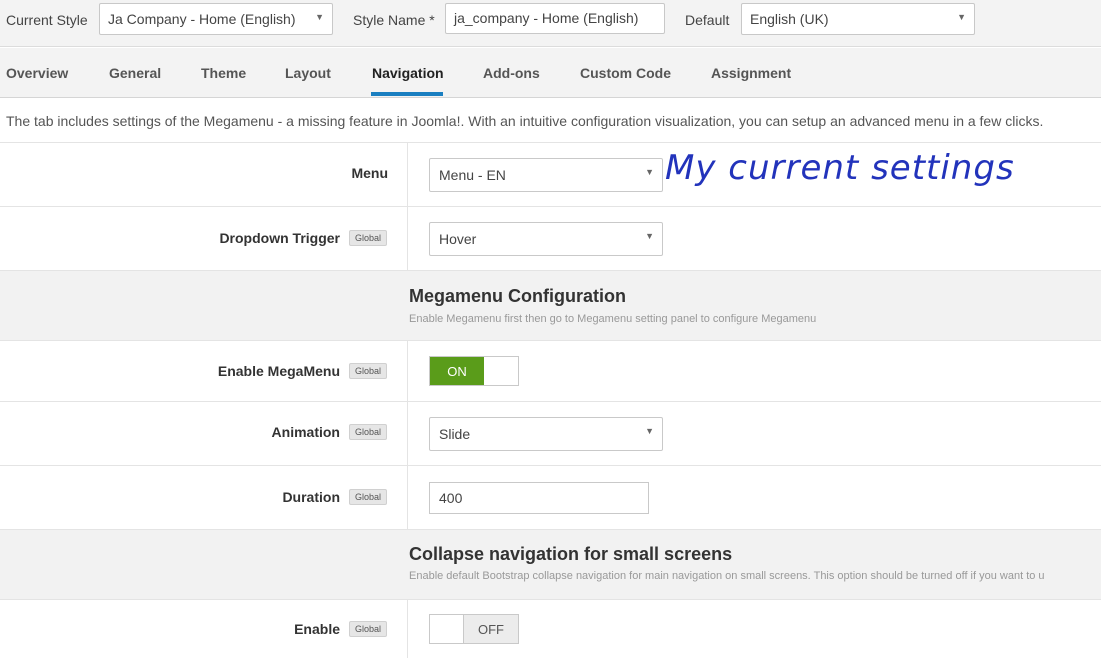 This screenshot has width=1101, height=658. What do you see at coordinates (369, 173) in the screenshot?
I see `menu-label: Menu` at bounding box center [369, 173].